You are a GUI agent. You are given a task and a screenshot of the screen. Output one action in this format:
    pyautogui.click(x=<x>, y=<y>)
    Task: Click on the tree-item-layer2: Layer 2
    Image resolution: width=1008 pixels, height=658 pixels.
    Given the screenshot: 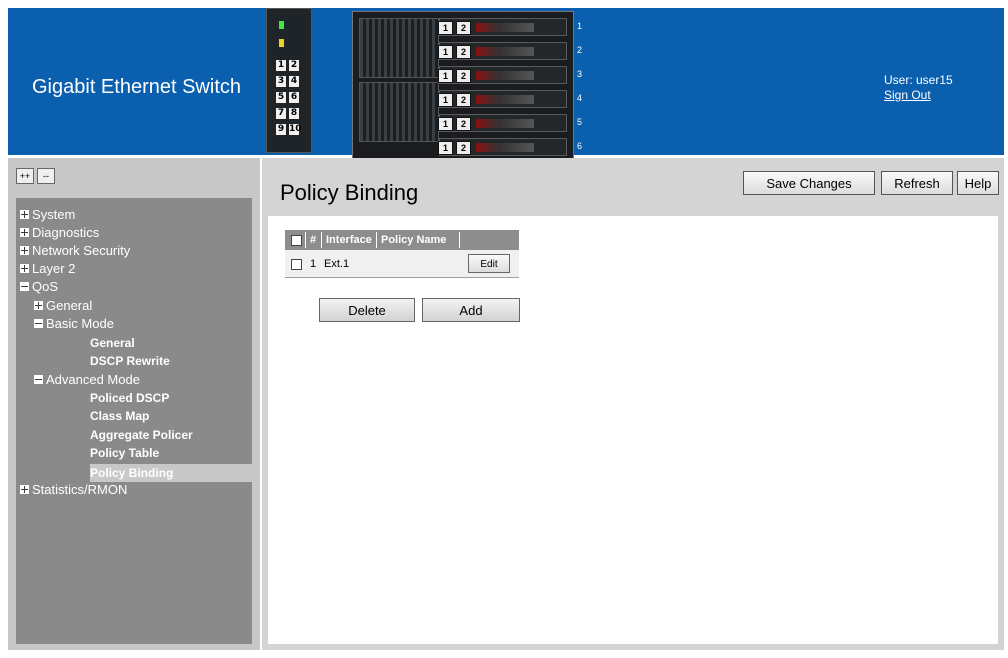 What is the action you would take?
    pyautogui.click(x=47, y=269)
    